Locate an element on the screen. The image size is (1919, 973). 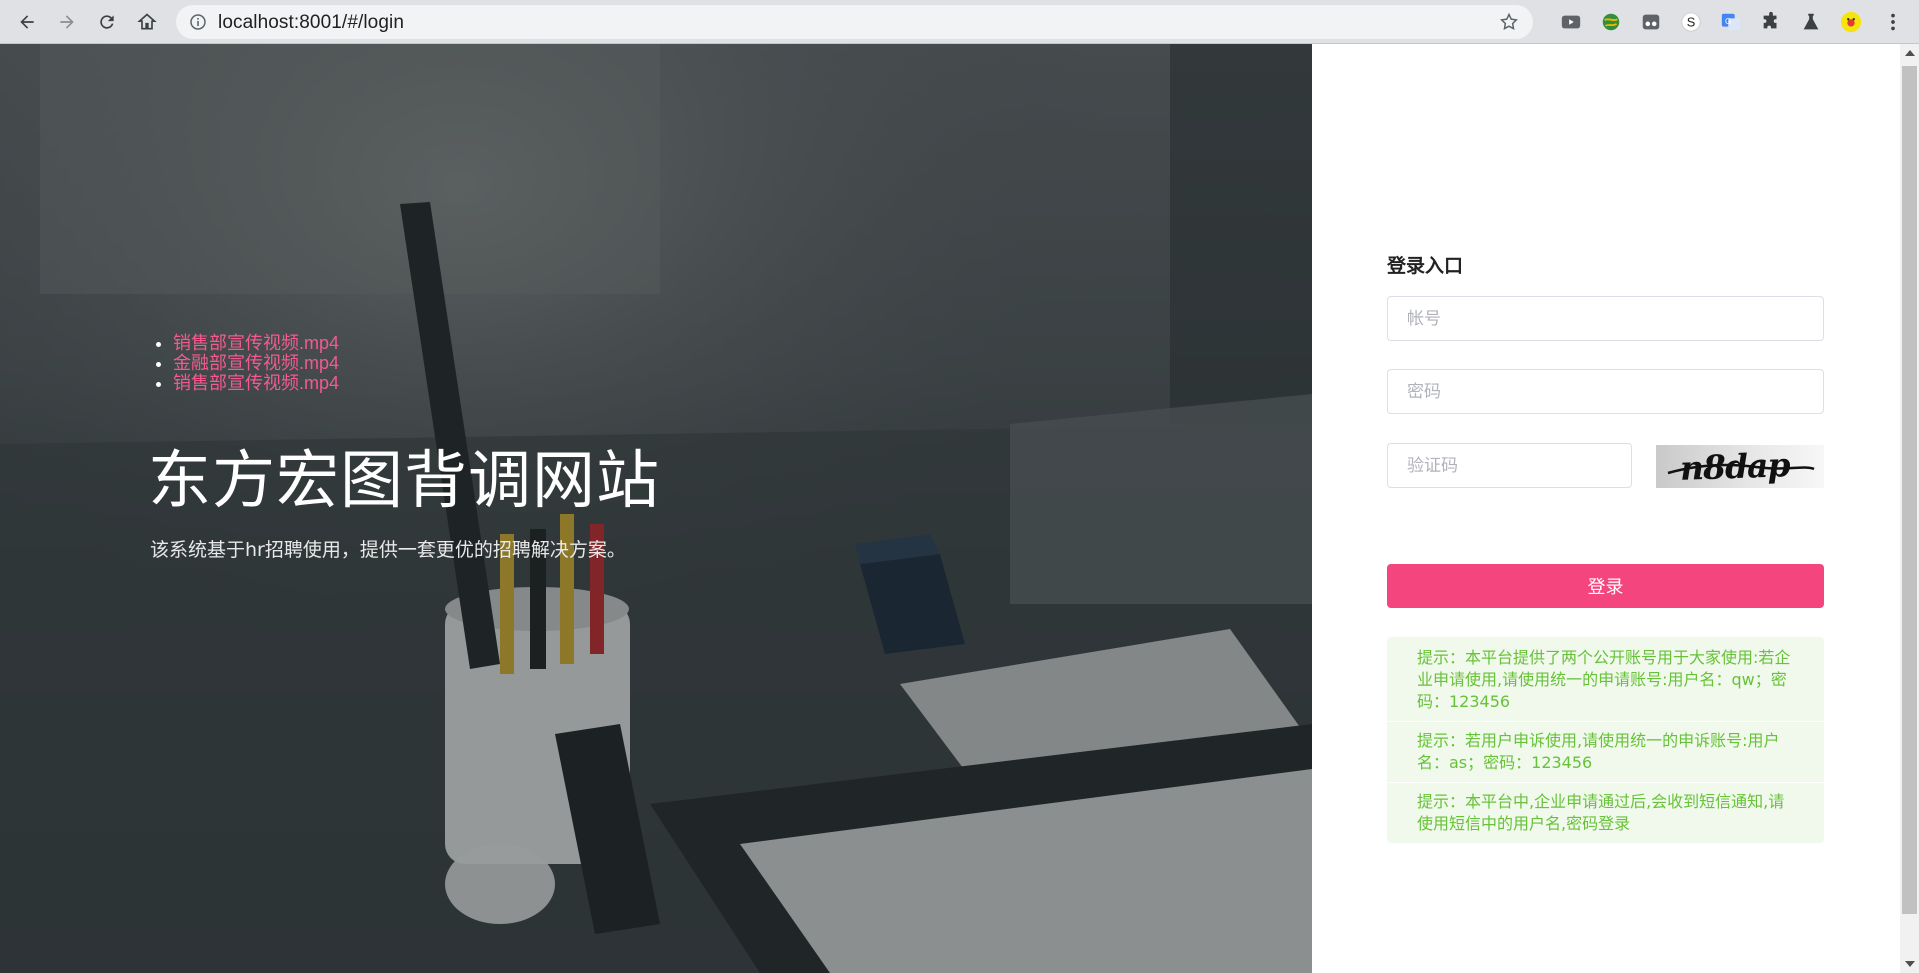
flask-icon is located at coordinates (1811, 22).